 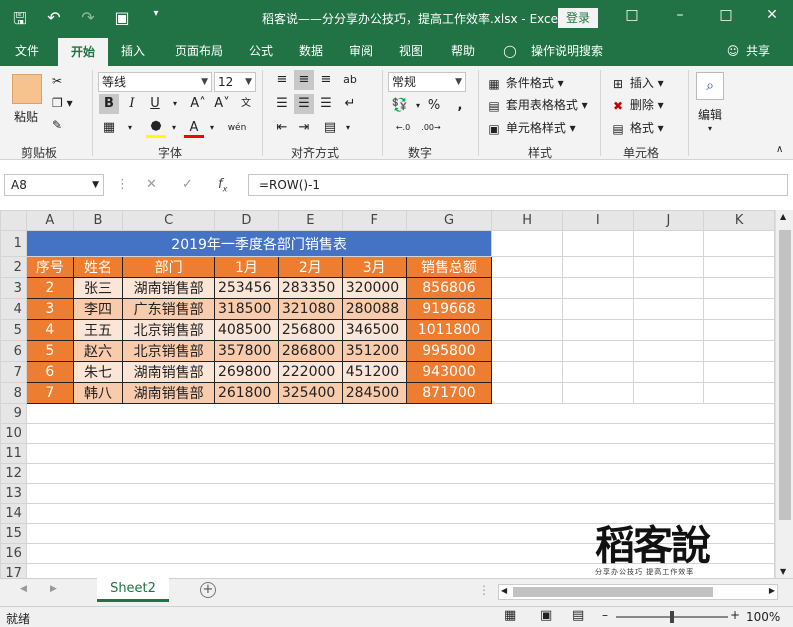 What do you see at coordinates (49, 372) in the screenshot?
I see `data-cell: 6` at bounding box center [49, 372].